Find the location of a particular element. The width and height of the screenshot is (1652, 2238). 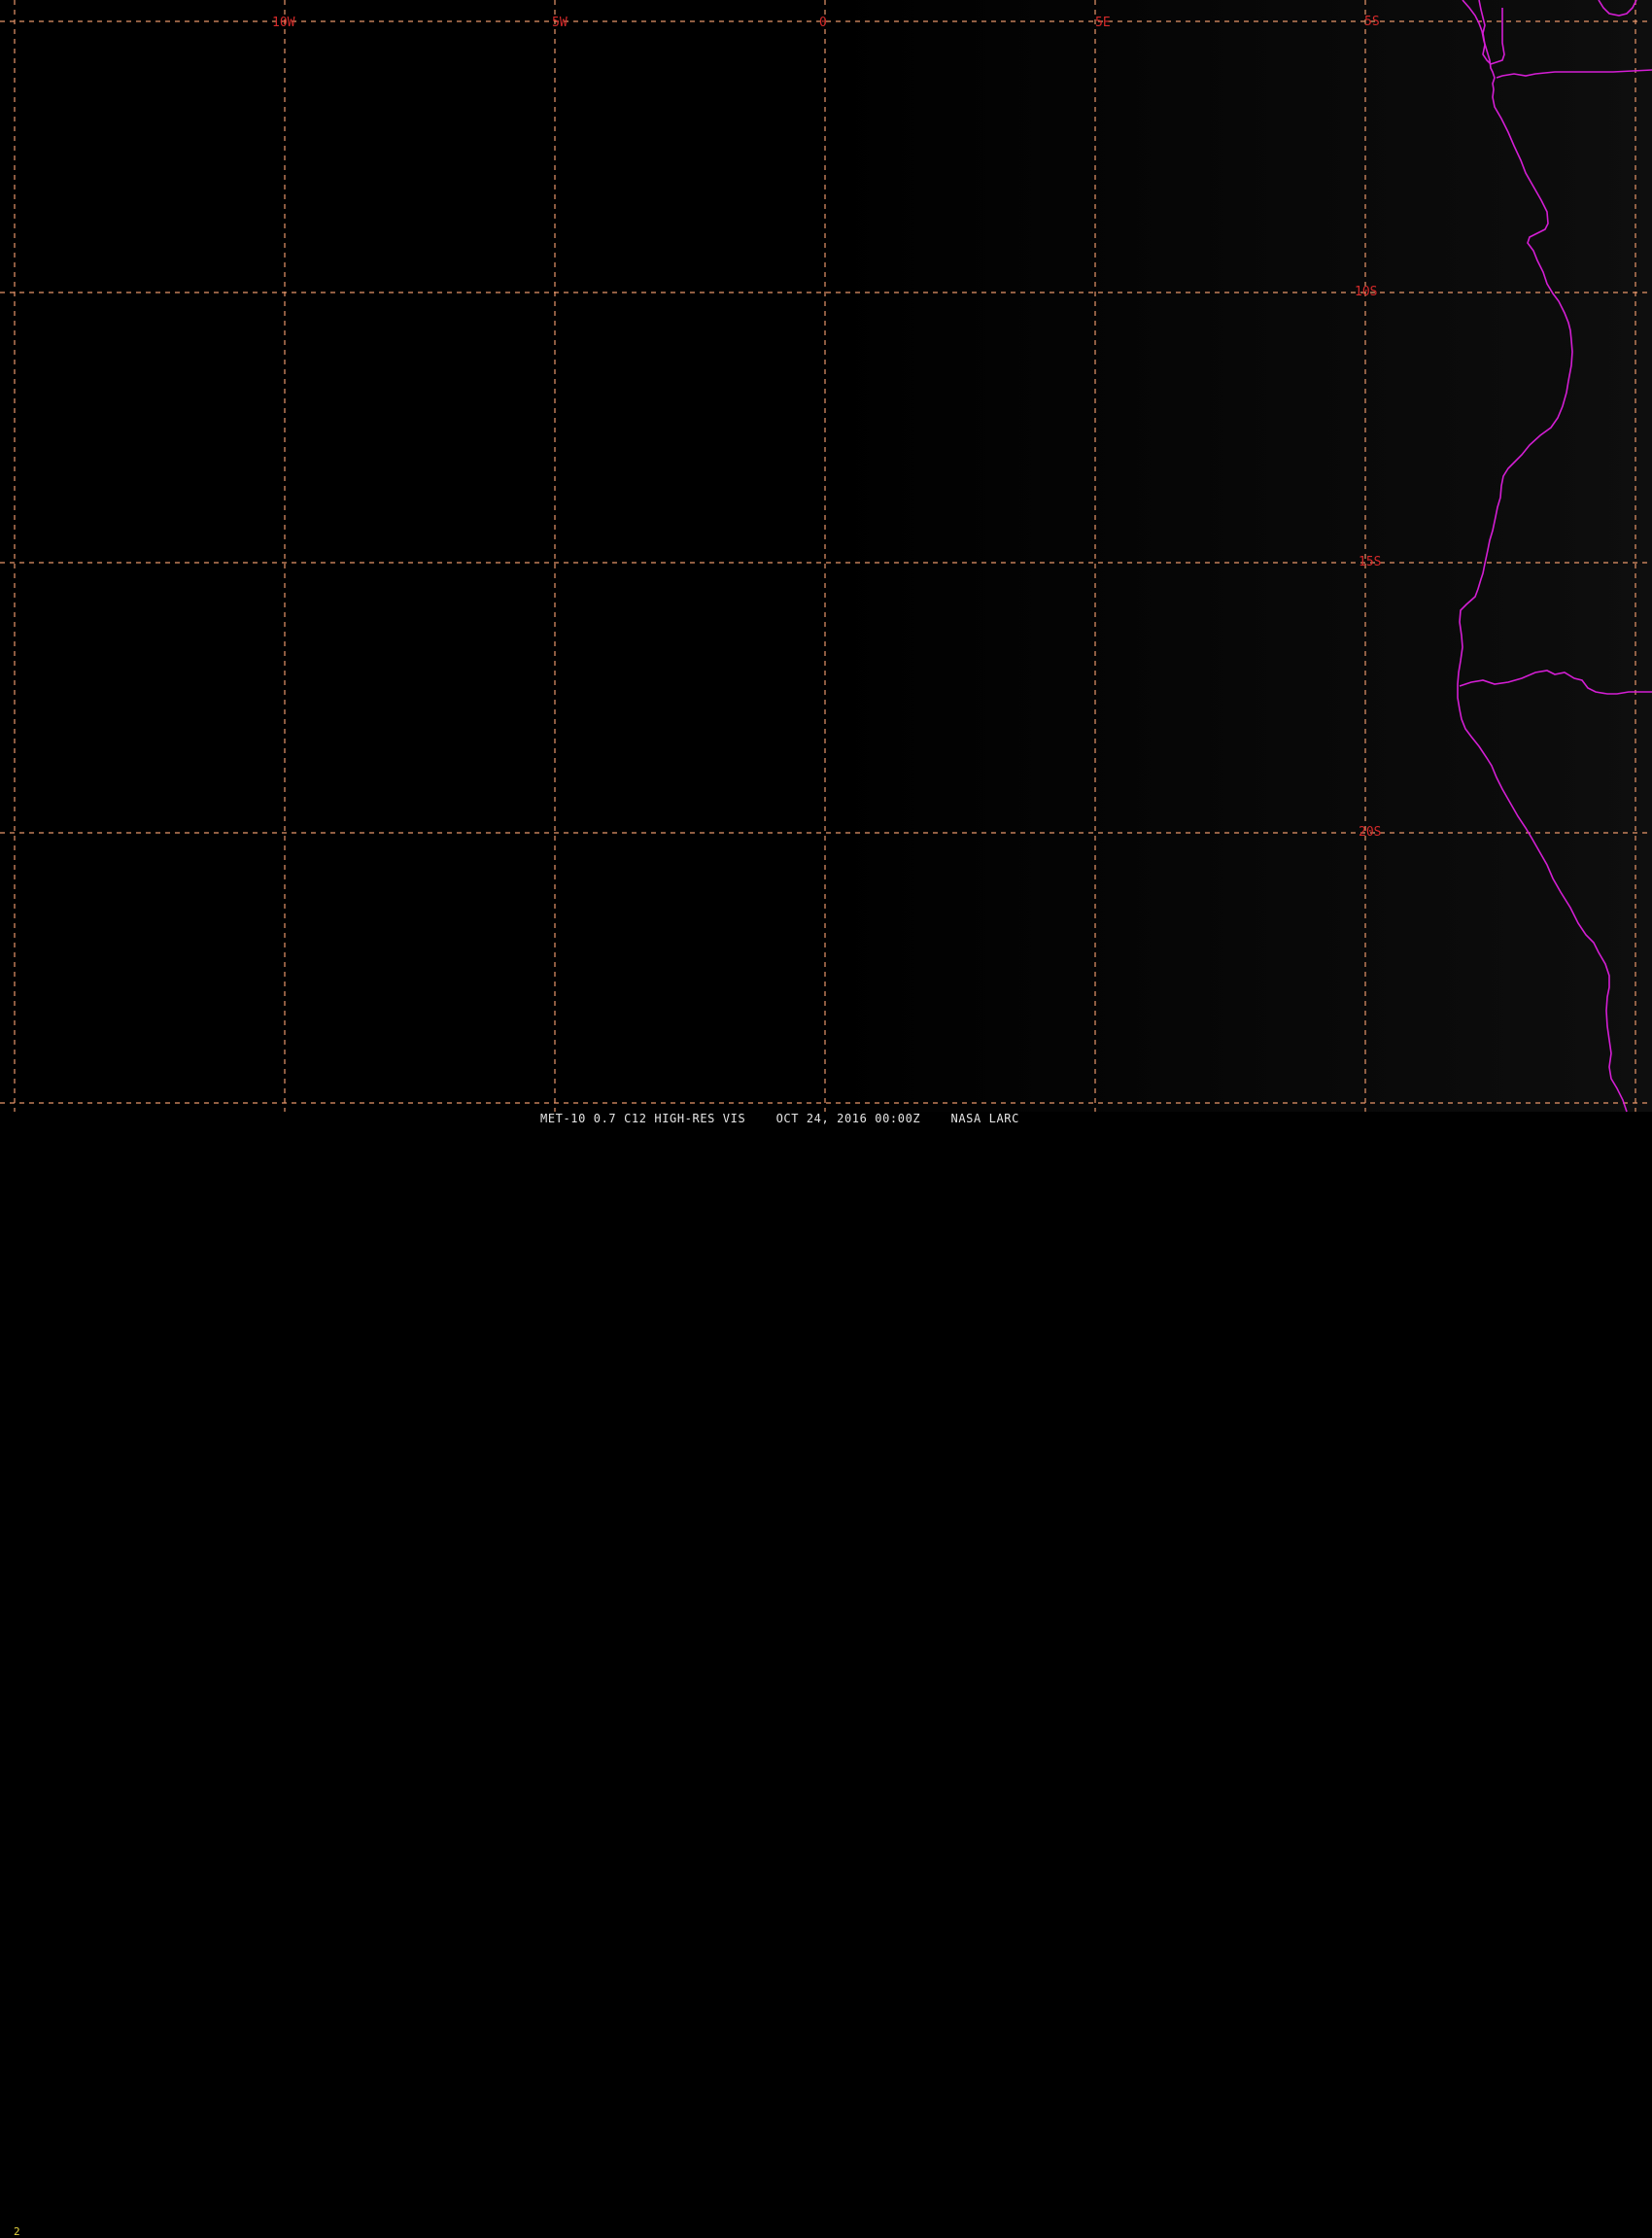

lon-label-0: 0 is located at coordinates (823, 23).